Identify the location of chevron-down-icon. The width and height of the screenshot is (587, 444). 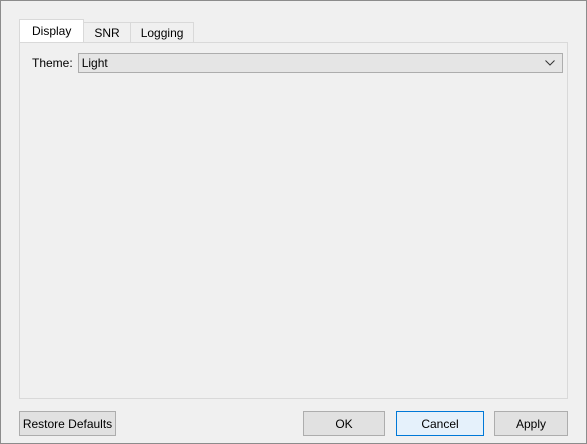
(550, 63).